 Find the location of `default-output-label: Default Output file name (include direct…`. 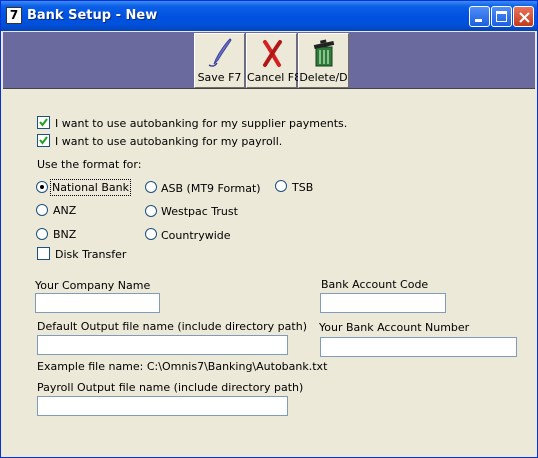

default-output-label: Default Output file name (include direct… is located at coordinates (172, 326).